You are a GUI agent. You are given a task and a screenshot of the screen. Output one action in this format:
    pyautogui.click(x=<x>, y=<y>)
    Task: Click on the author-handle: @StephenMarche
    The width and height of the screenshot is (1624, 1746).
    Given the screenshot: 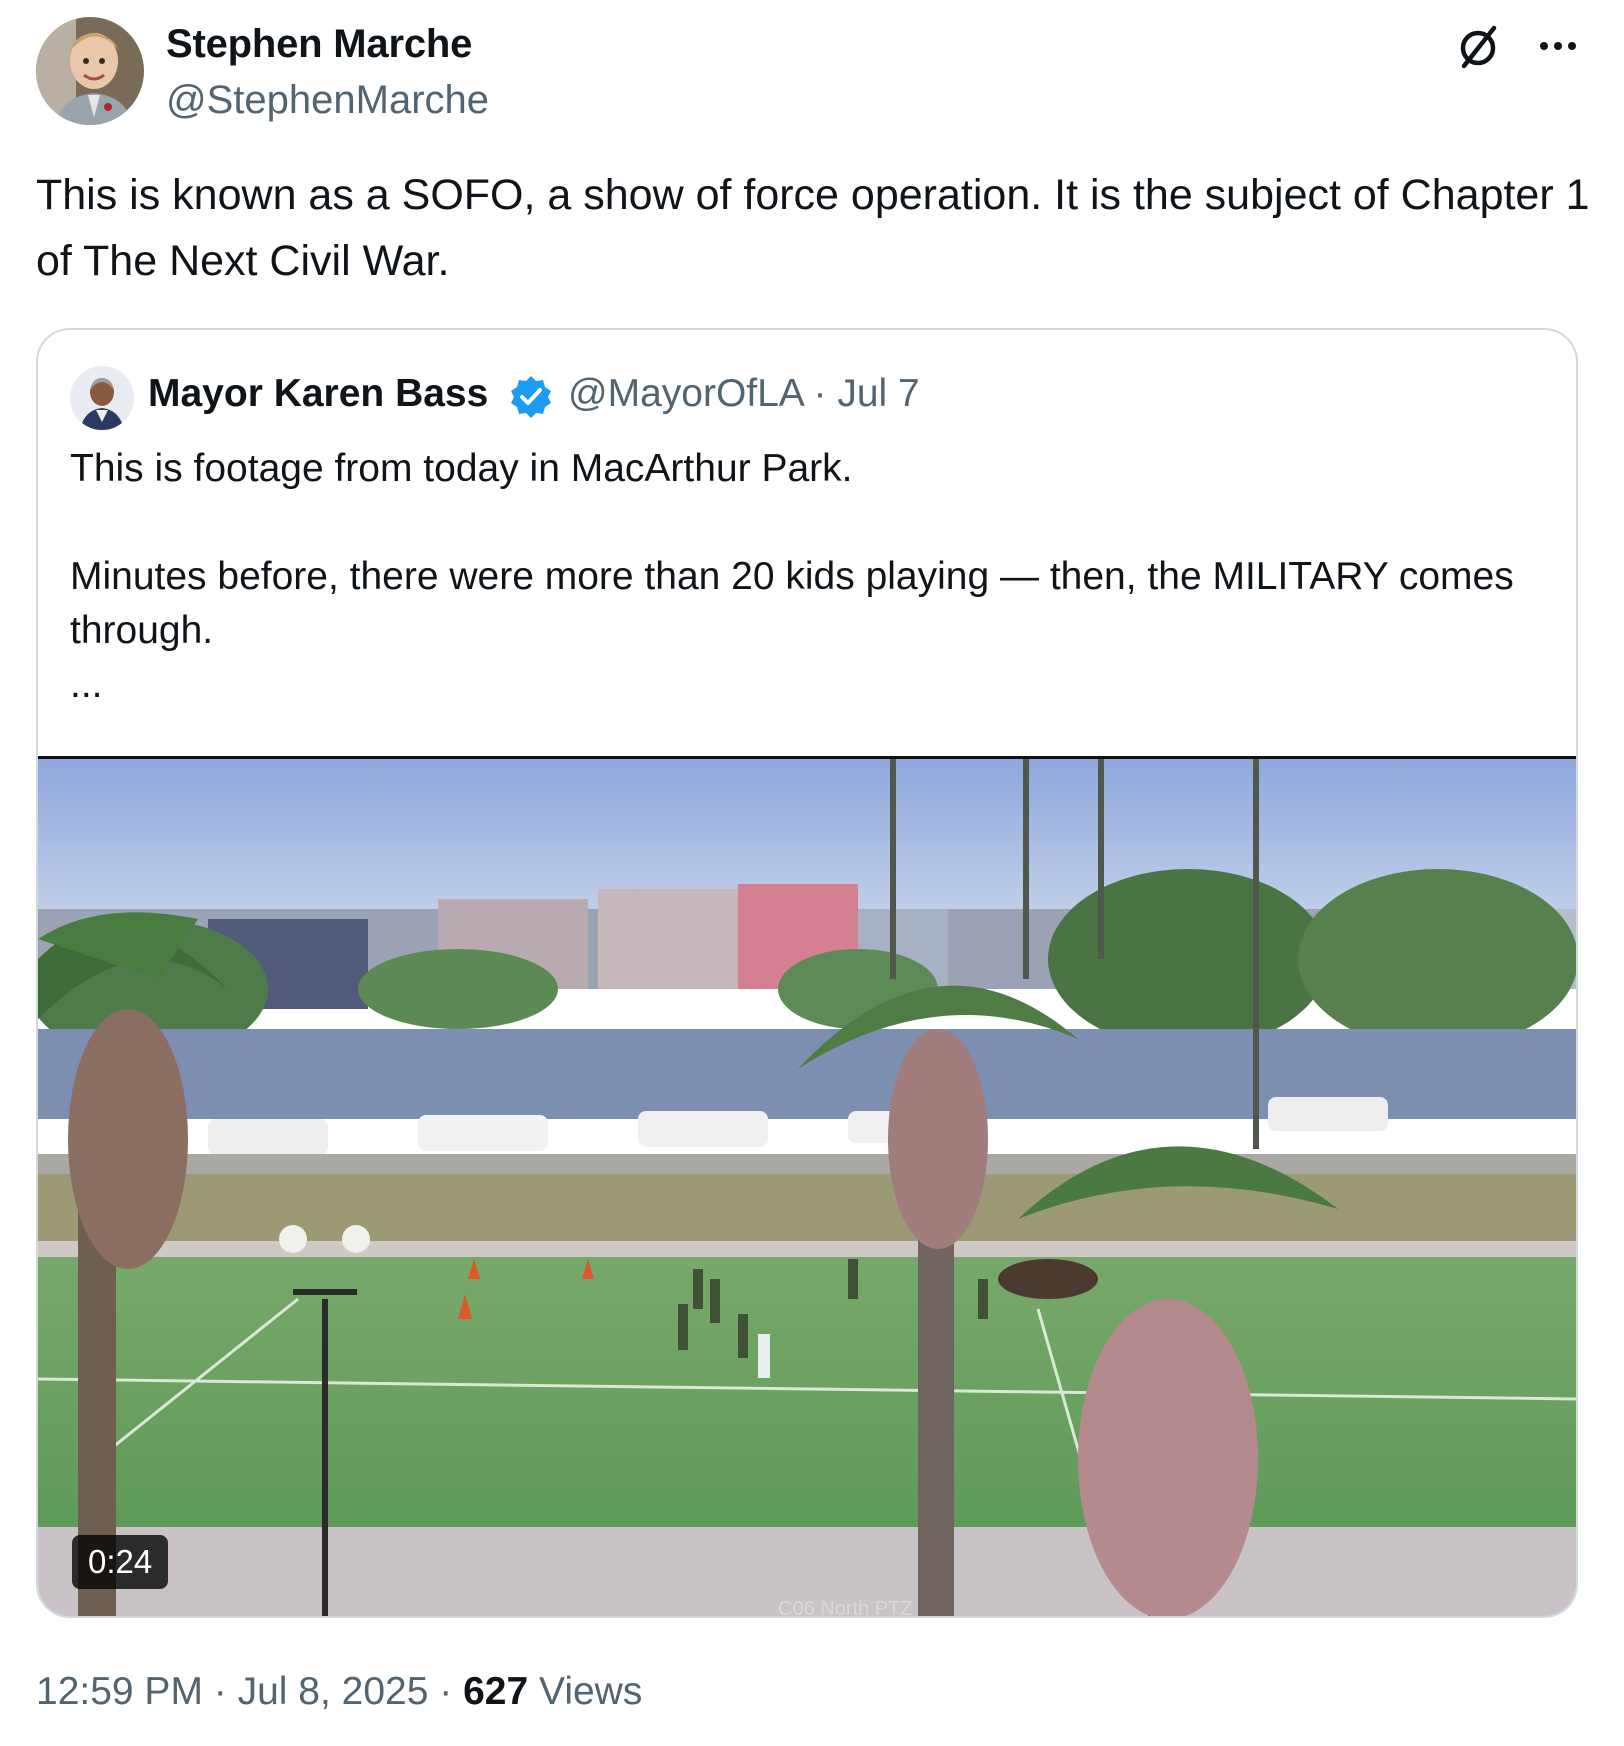 What is the action you would take?
    pyautogui.click(x=327, y=100)
    